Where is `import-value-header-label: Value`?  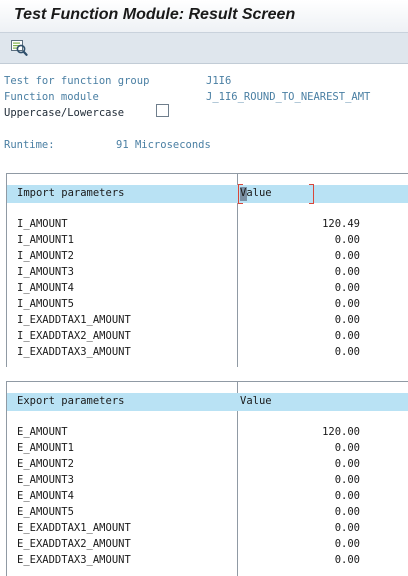
import-value-header-label: Value is located at coordinates (256, 193).